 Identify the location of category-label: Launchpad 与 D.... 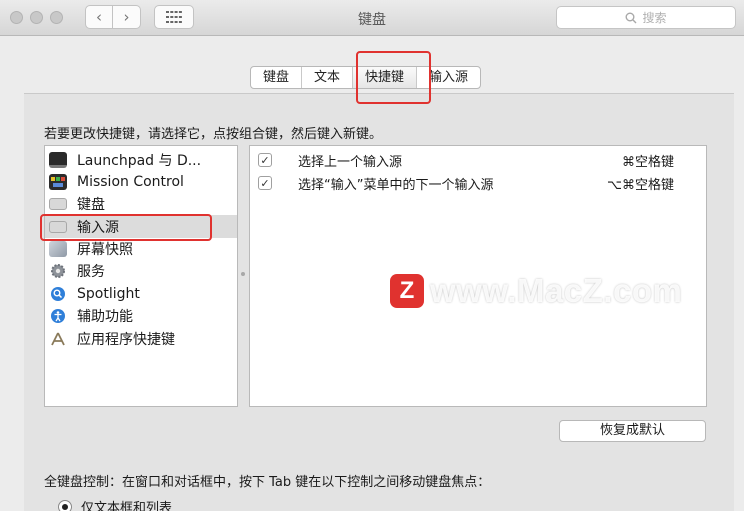
(139, 160).